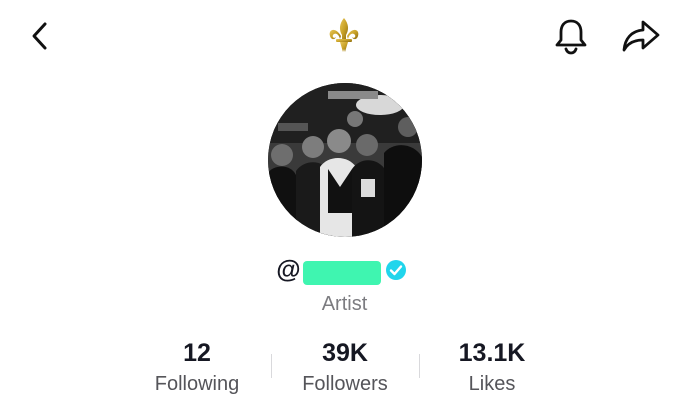 This screenshot has width=689, height=407. Describe the element at coordinates (395, 270) in the screenshot. I see `verified-check-icon` at that location.